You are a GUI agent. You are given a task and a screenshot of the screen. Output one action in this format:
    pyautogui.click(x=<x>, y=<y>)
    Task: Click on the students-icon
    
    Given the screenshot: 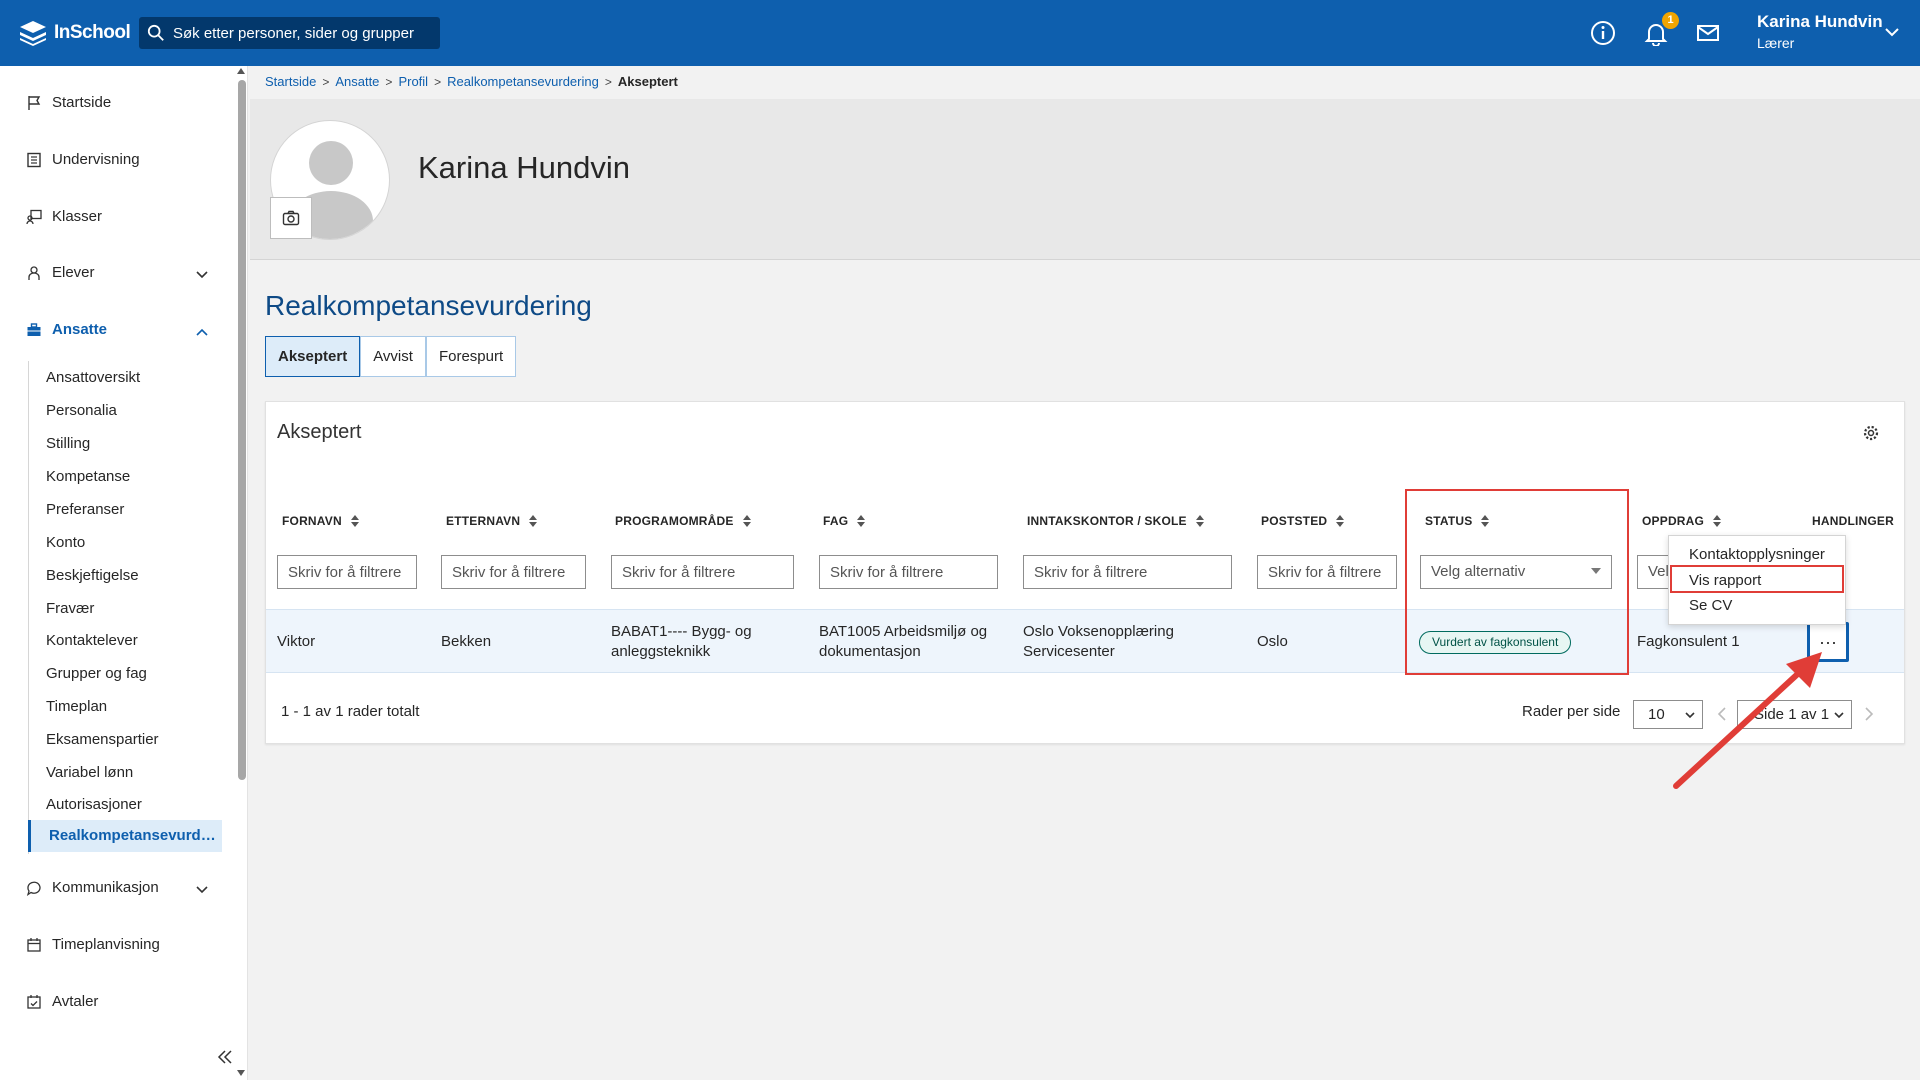 What is the action you would take?
    pyautogui.click(x=34, y=272)
    